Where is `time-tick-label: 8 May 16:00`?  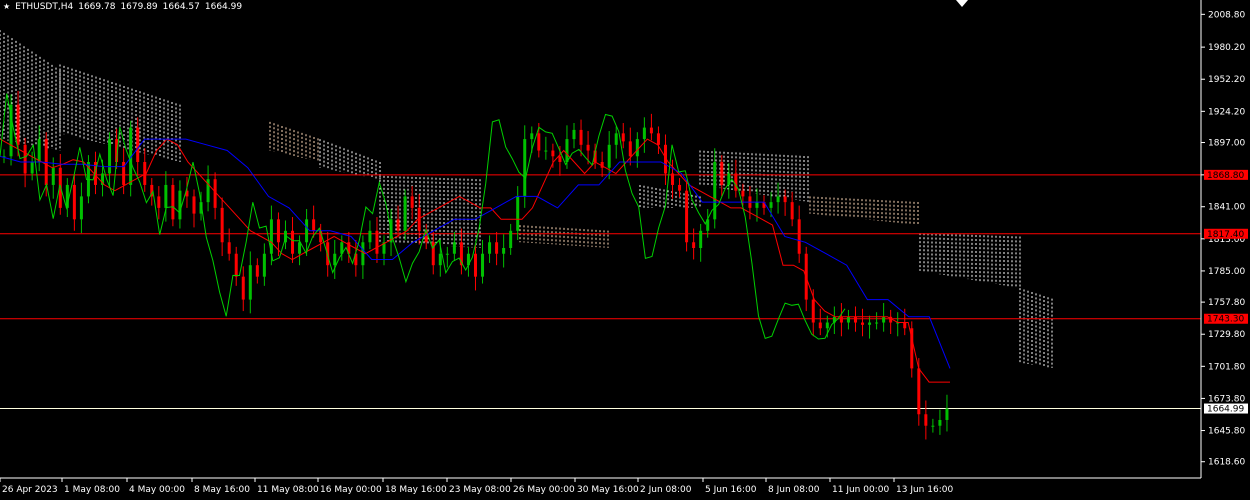
time-tick-label: 8 May 16:00 is located at coordinates (222, 490).